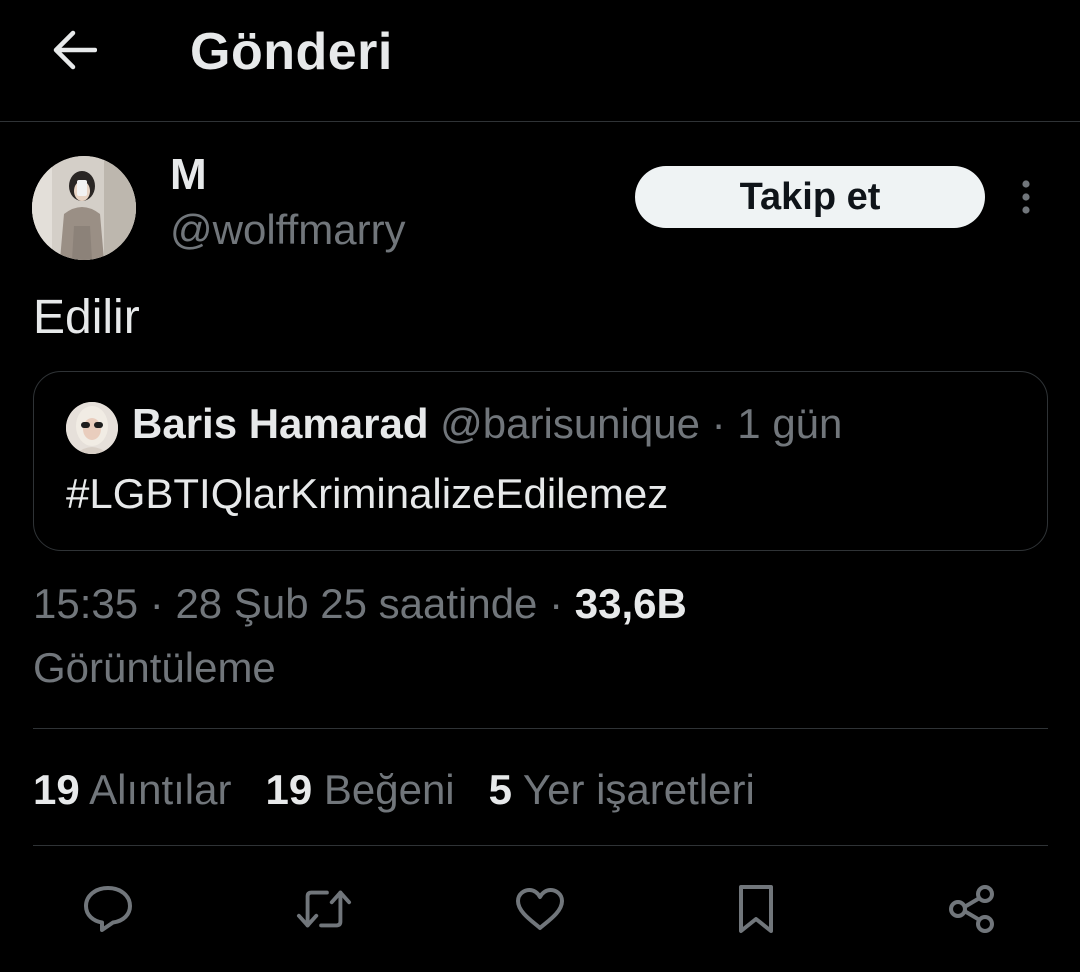 Image resolution: width=1080 pixels, height=972 pixels. What do you see at coordinates (570, 423) in the screenshot?
I see `quote-author-handle: @barisunique` at bounding box center [570, 423].